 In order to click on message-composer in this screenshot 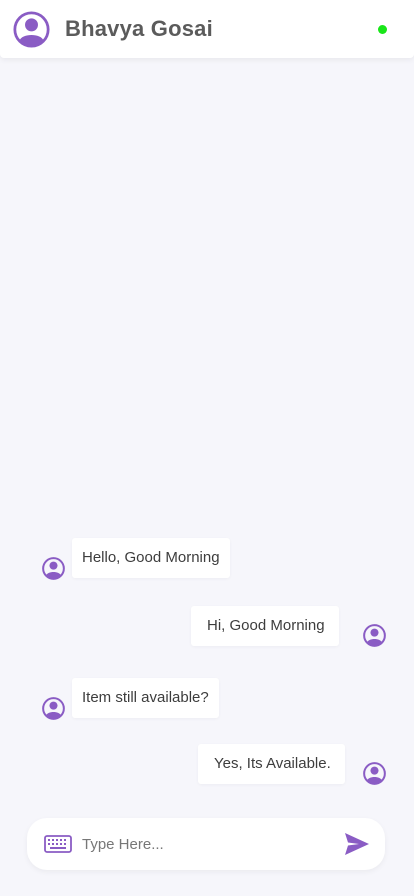, I will do `click(206, 844)`.